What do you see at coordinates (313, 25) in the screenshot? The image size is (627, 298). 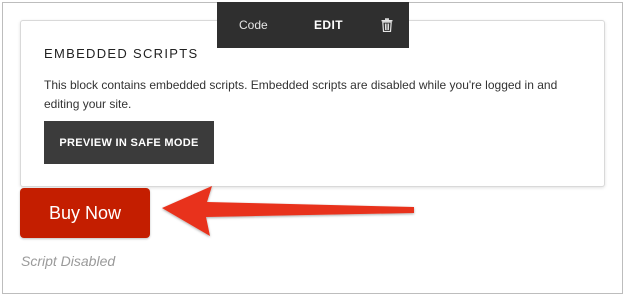 I see `block-toolbar: Code EDIT` at bounding box center [313, 25].